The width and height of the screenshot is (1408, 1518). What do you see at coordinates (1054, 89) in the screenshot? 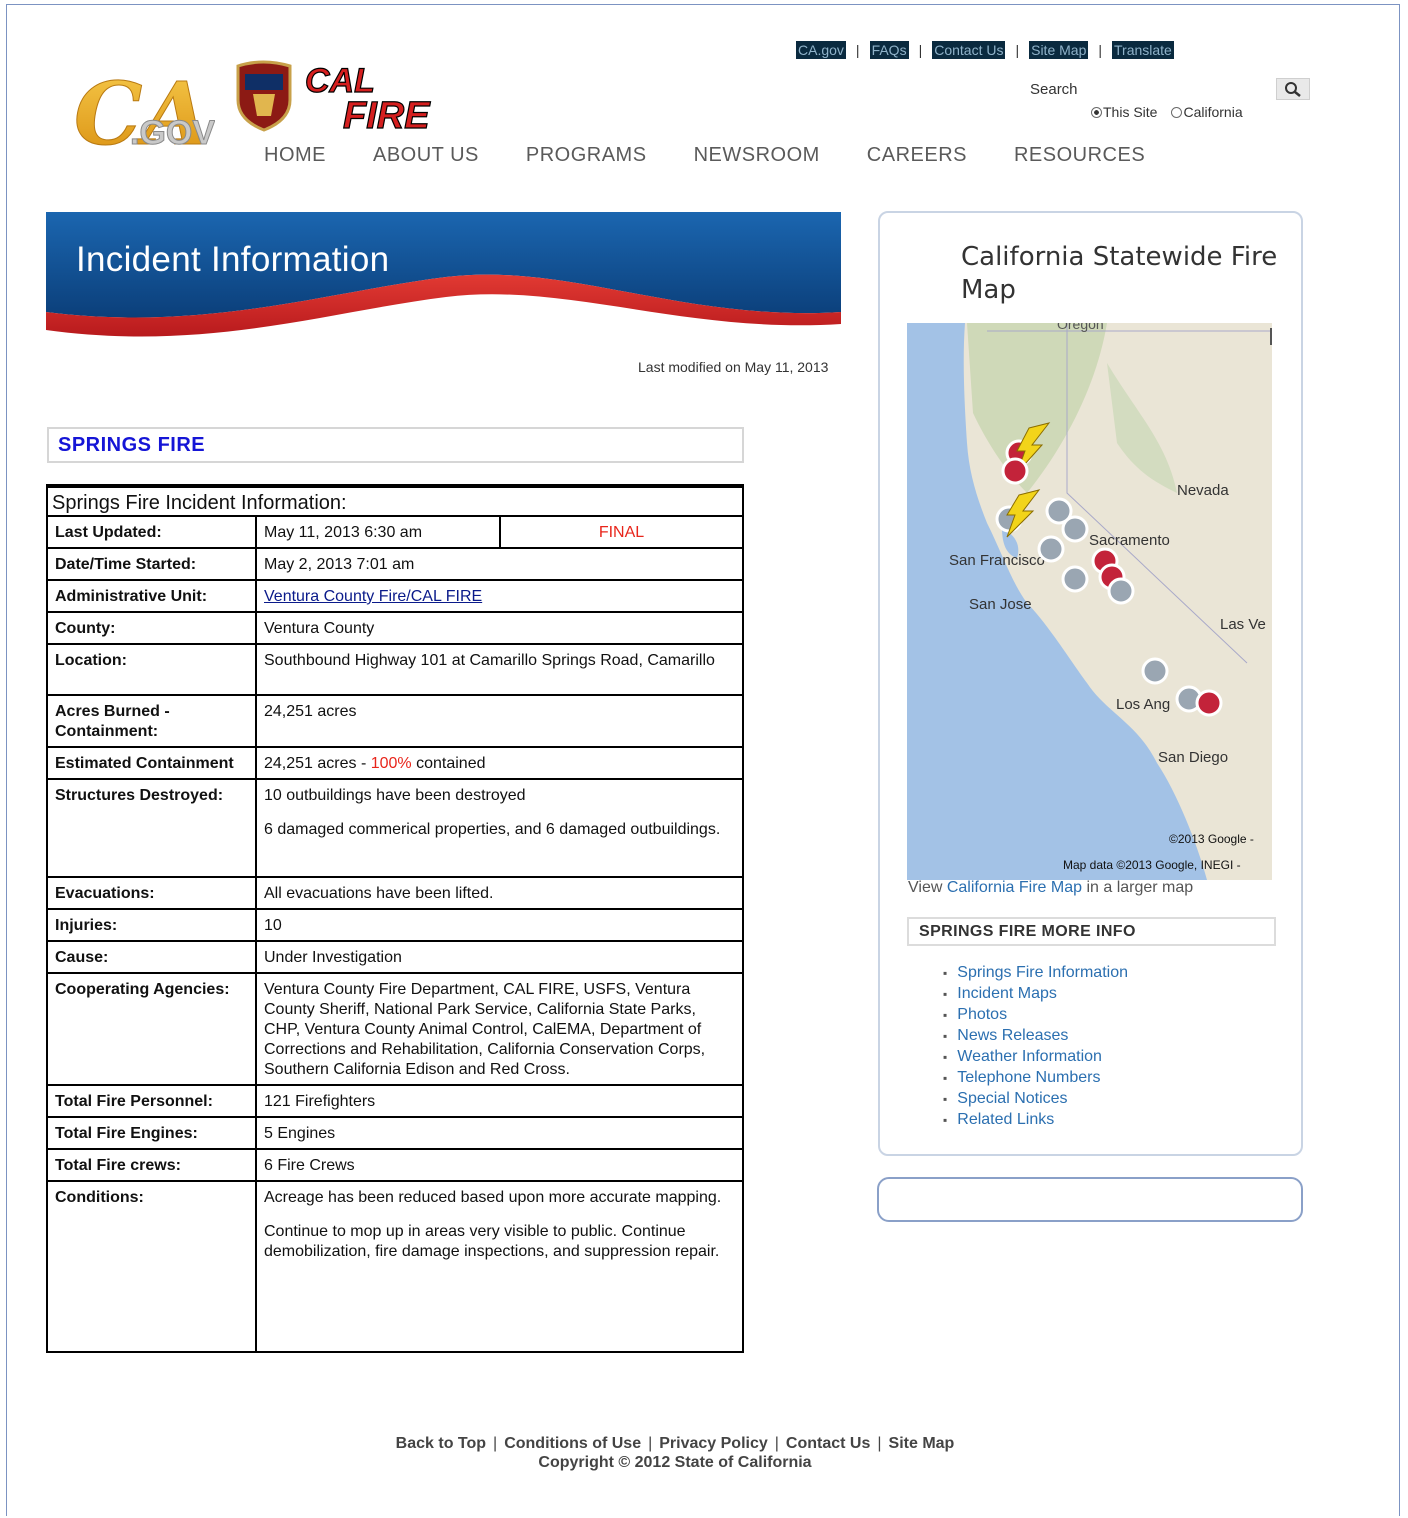
I see `search-label: Search` at bounding box center [1054, 89].